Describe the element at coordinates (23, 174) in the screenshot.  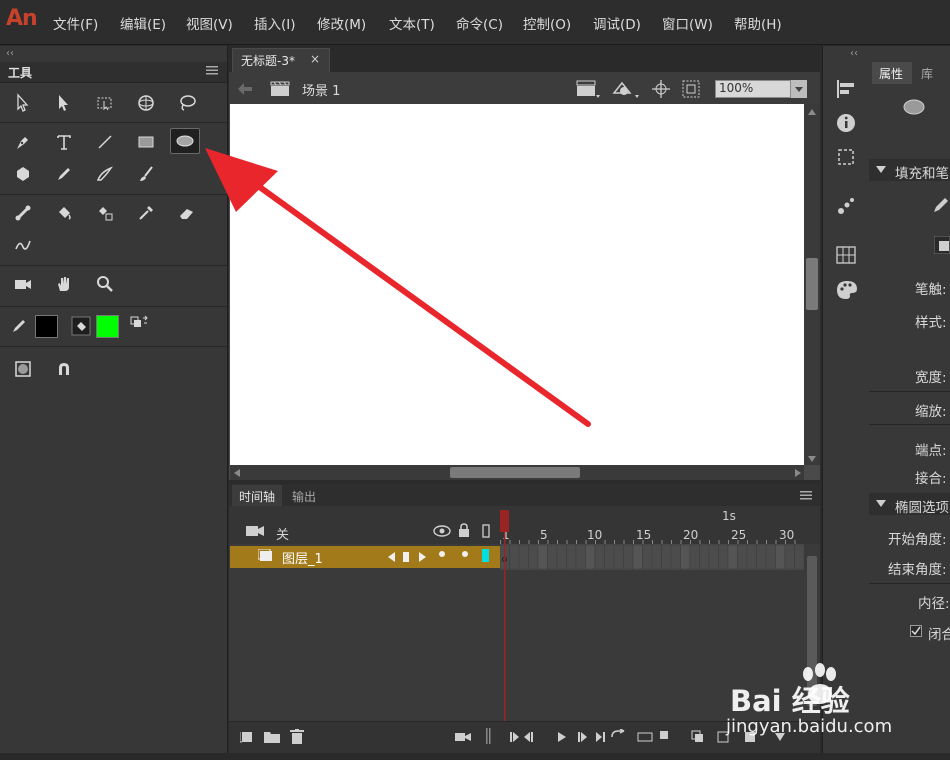
I see `polystar-tool-icon` at that location.